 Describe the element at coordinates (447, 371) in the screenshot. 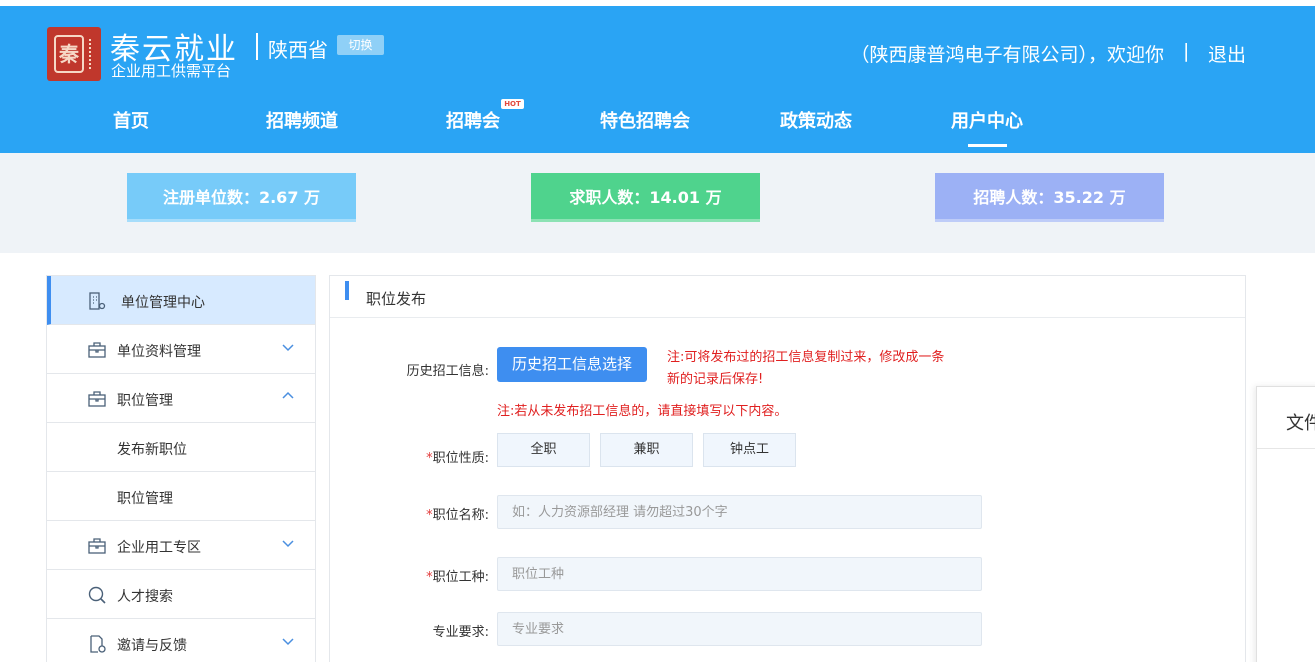

I see `history-label: 历史招工信息:` at that location.